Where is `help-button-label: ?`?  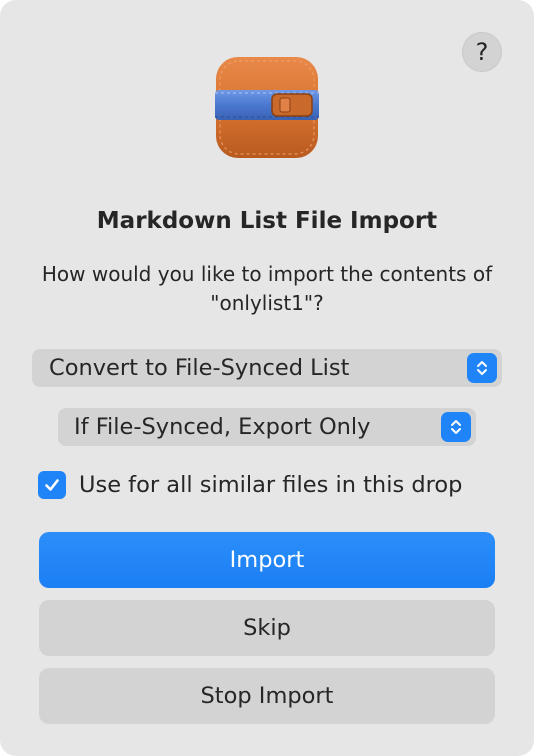
help-button-label: ? is located at coordinates (482, 52).